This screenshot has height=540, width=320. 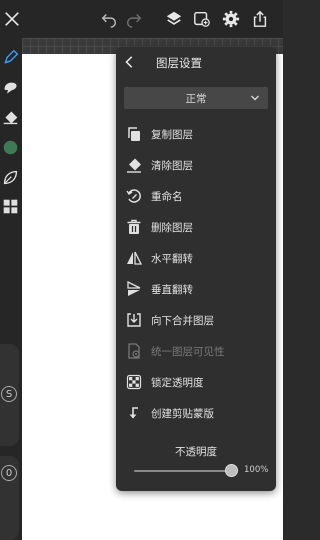 What do you see at coordinates (231, 470) in the screenshot?
I see `opacity-slider-thumb` at bounding box center [231, 470].